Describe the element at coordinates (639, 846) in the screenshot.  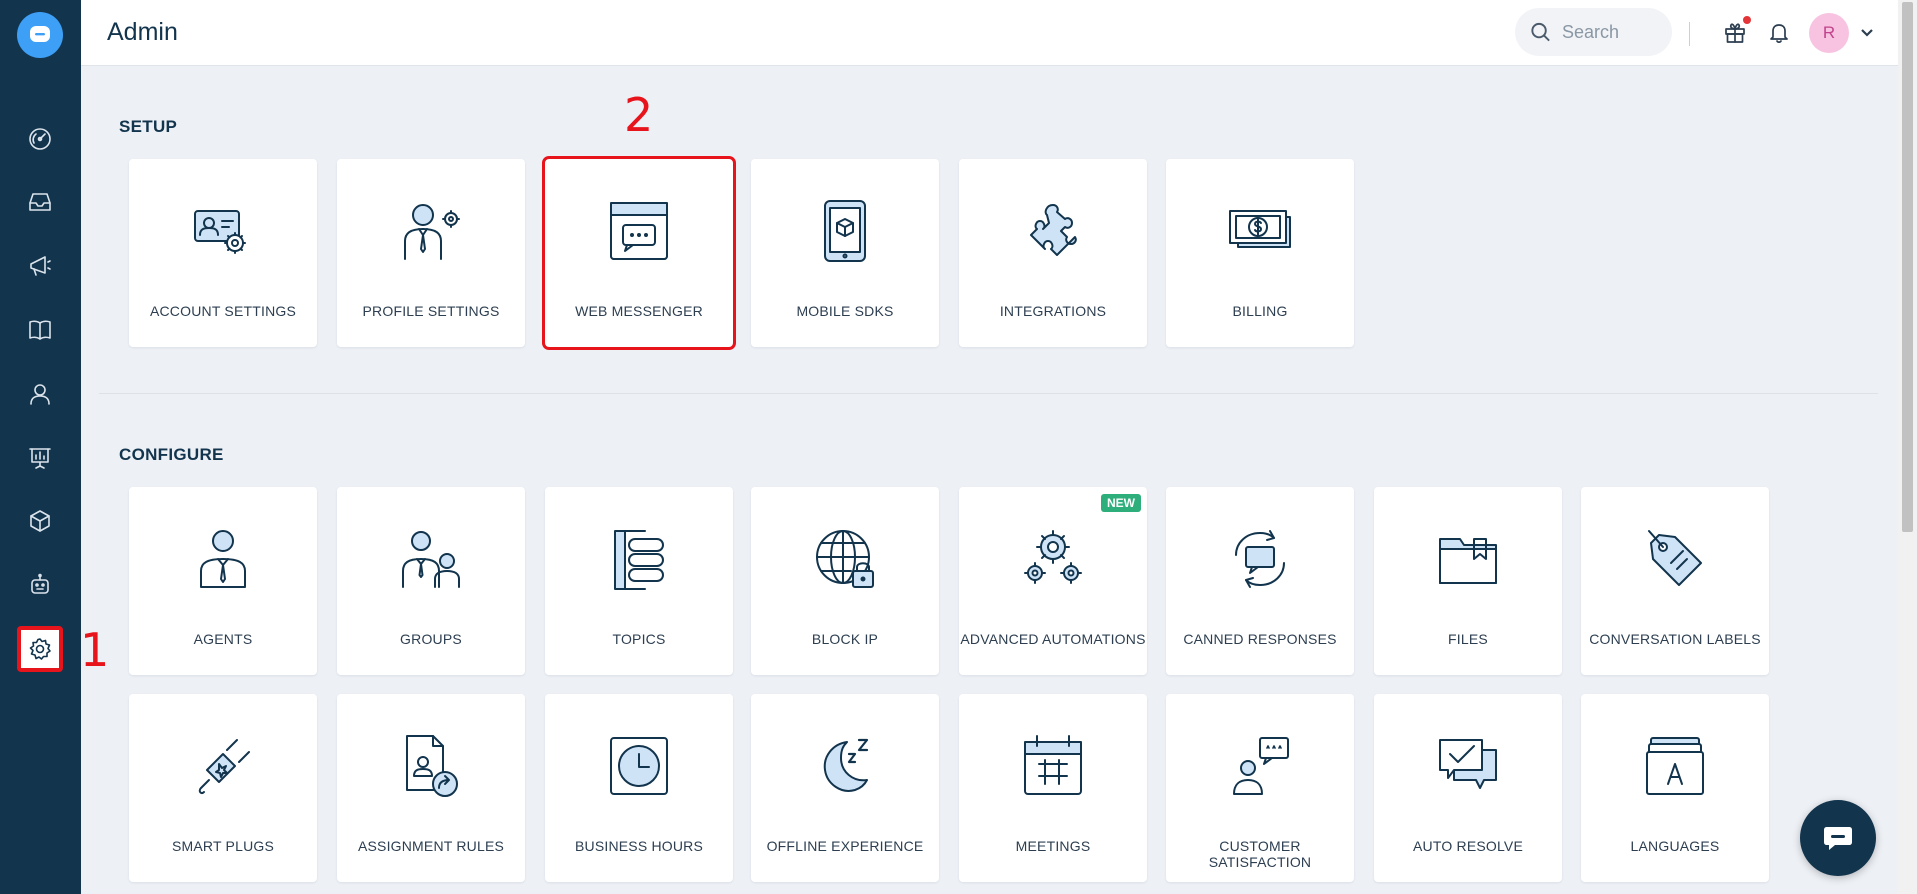
I see `card-label: BUSINESS HOURS` at that location.